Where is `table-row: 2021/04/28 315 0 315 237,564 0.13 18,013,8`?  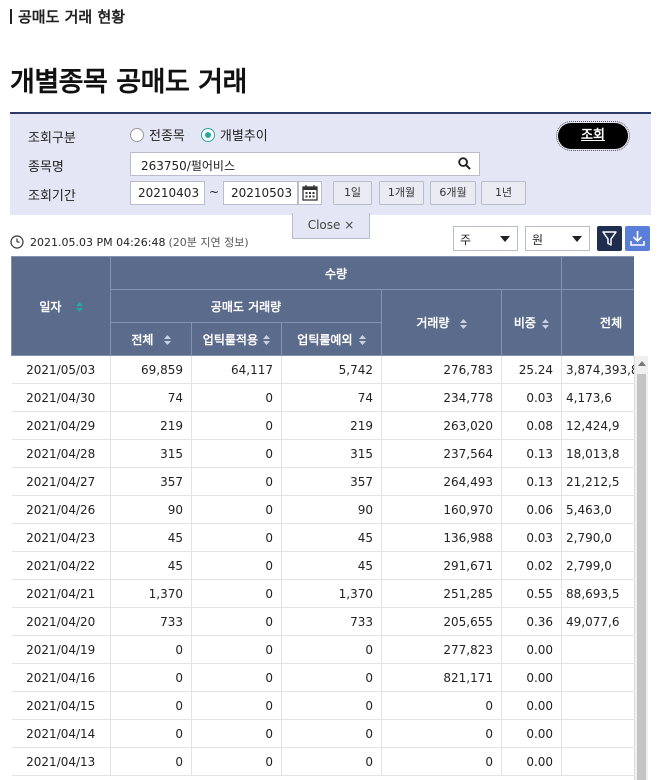
table-row: 2021/04/28 315 0 315 237,564 0.13 18,013,8 is located at coordinates (322, 453).